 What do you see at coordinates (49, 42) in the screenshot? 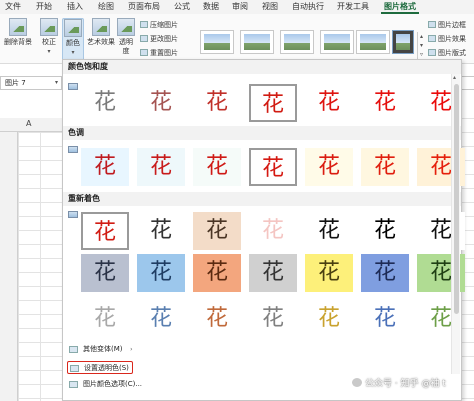
I see `corrections-label: 校正` at bounding box center [49, 42].